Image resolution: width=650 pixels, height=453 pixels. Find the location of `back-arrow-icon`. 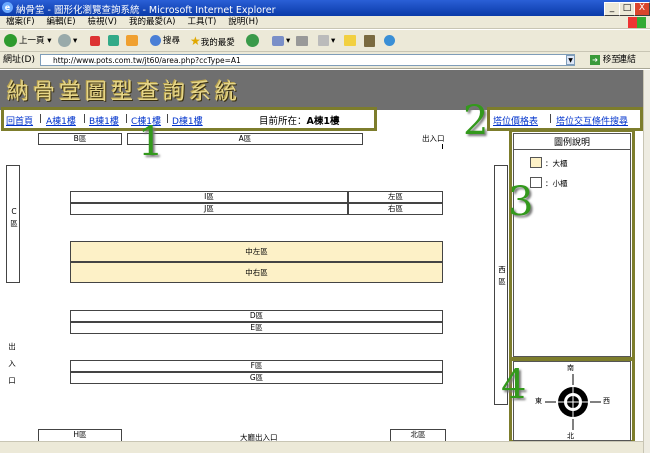

back-arrow-icon is located at coordinates (10, 40).